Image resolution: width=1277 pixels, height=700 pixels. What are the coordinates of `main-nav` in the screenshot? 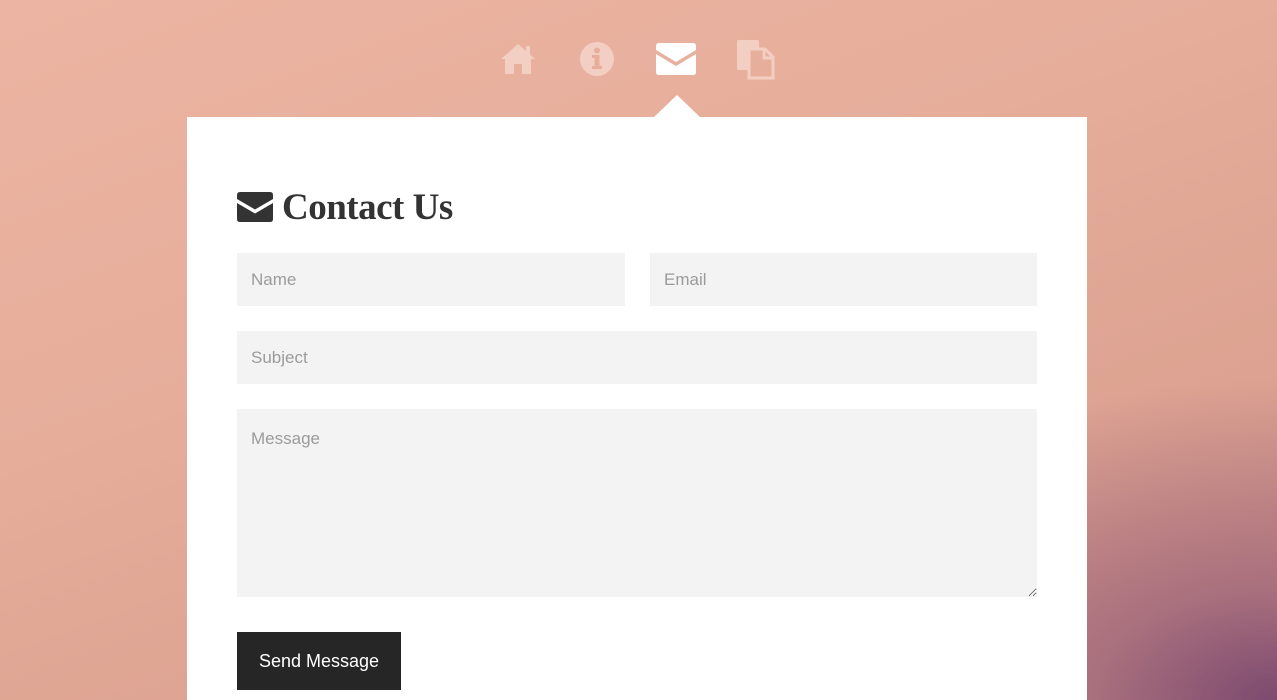 It's located at (638, 60).